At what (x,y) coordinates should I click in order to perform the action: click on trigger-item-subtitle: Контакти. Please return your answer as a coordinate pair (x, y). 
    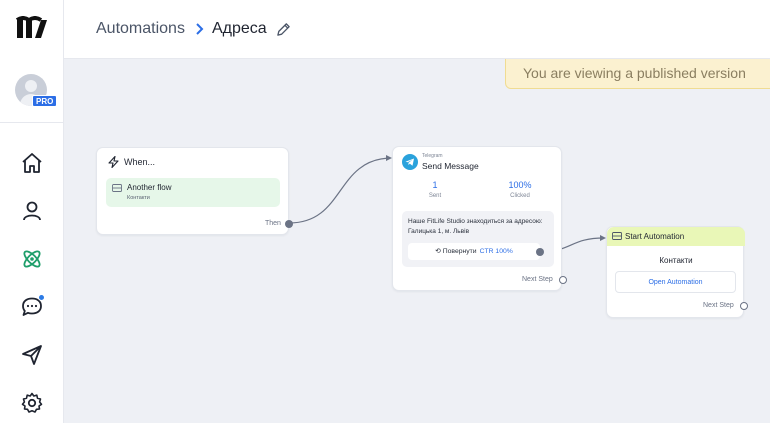
    Looking at the image, I should click on (138, 198).